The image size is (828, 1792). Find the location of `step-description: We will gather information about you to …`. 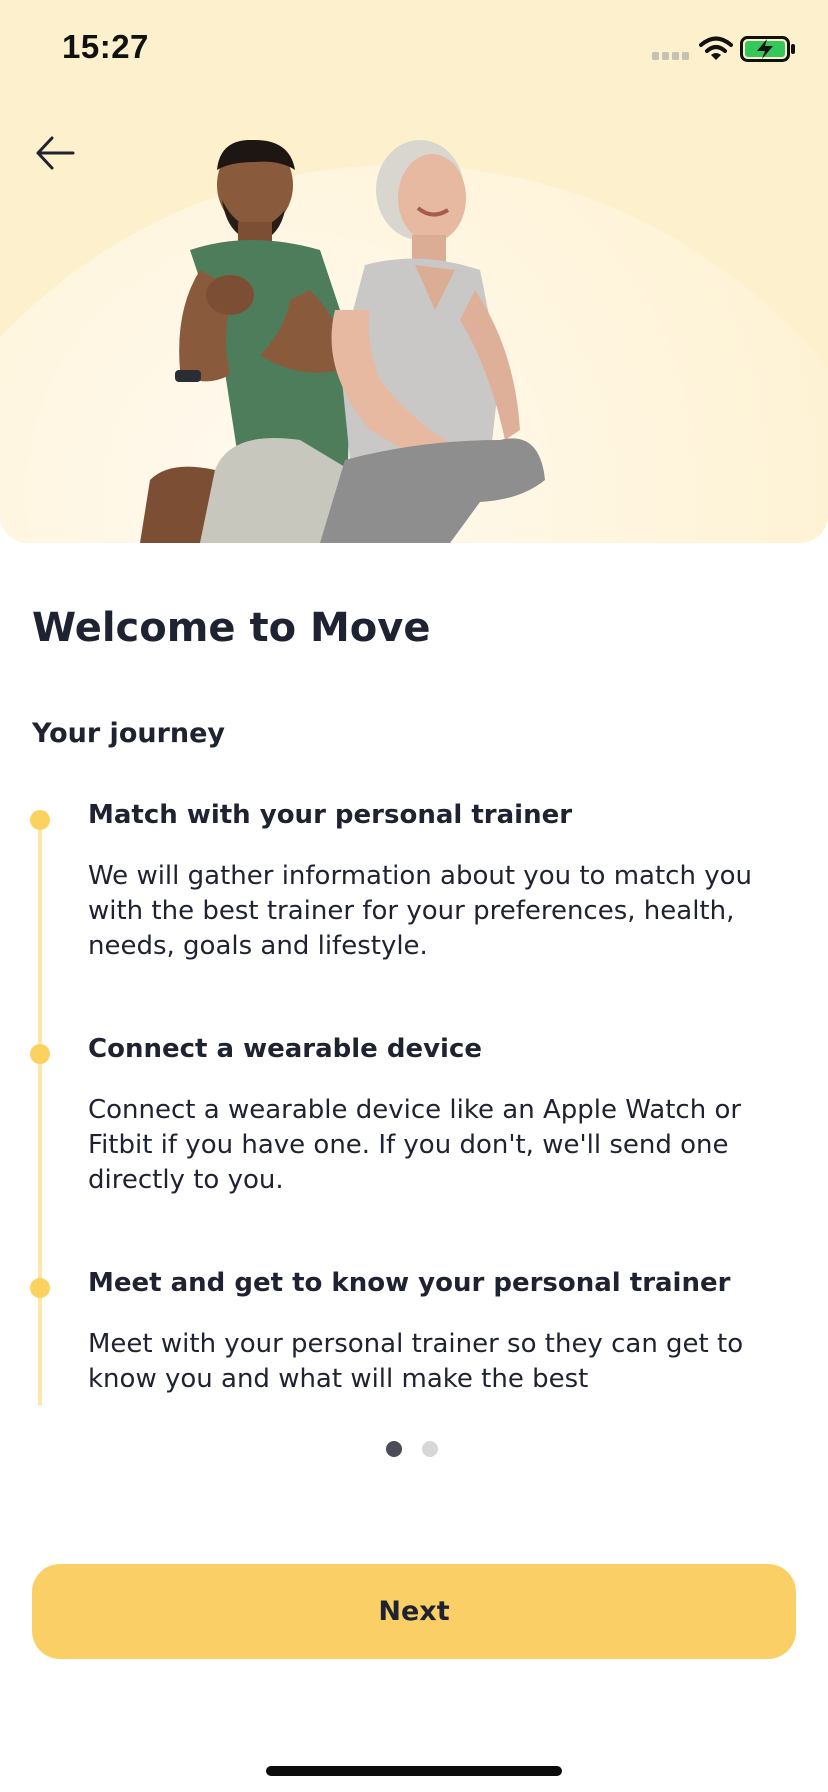

step-description: We will gather information about you to … is located at coordinates (420, 911).